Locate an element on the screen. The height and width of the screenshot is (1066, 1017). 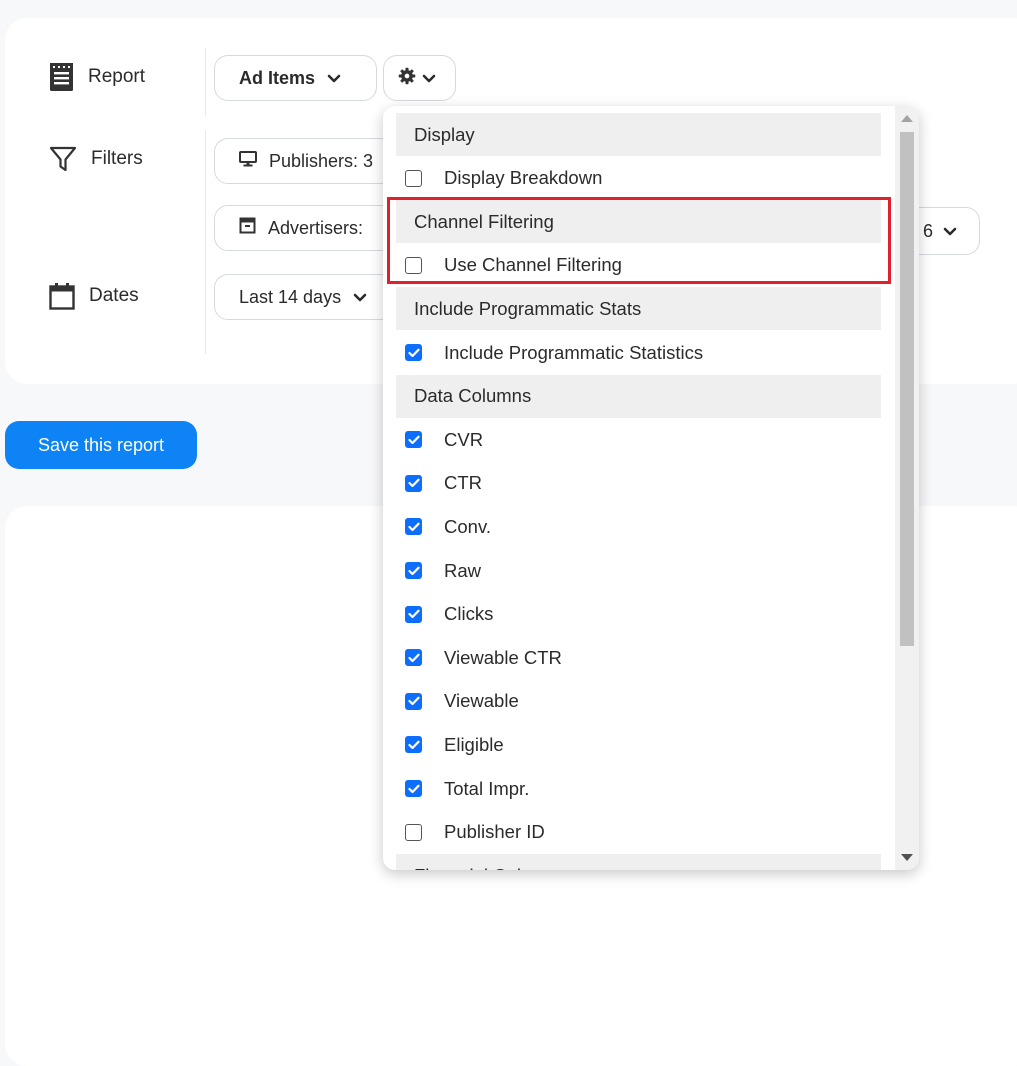
option-label: Conv. is located at coordinates (467, 526).